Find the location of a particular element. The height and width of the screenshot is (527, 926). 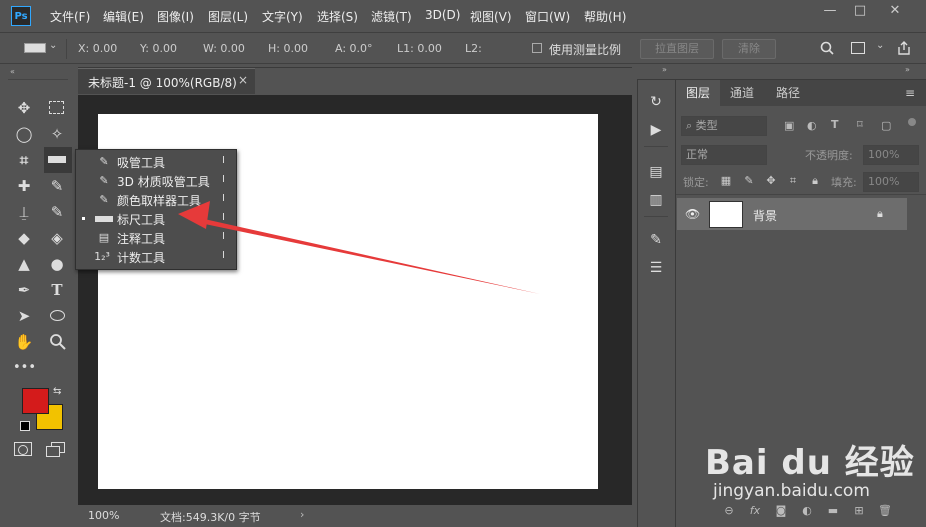

menu-view: 视图(V) is located at coordinates (491, 16).